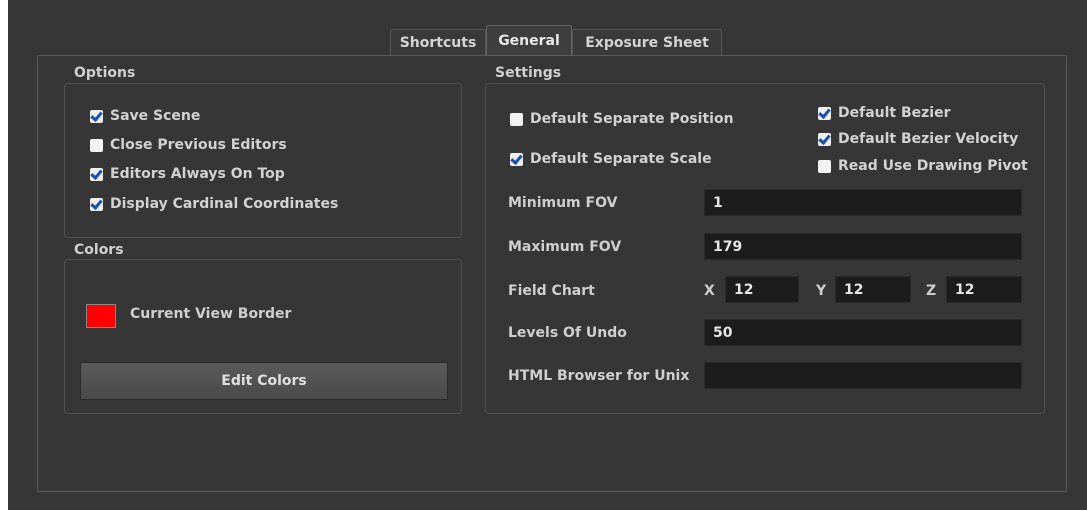  Describe the element at coordinates (211, 314) in the screenshot. I see `current-view-border-label: Current View Border` at that location.